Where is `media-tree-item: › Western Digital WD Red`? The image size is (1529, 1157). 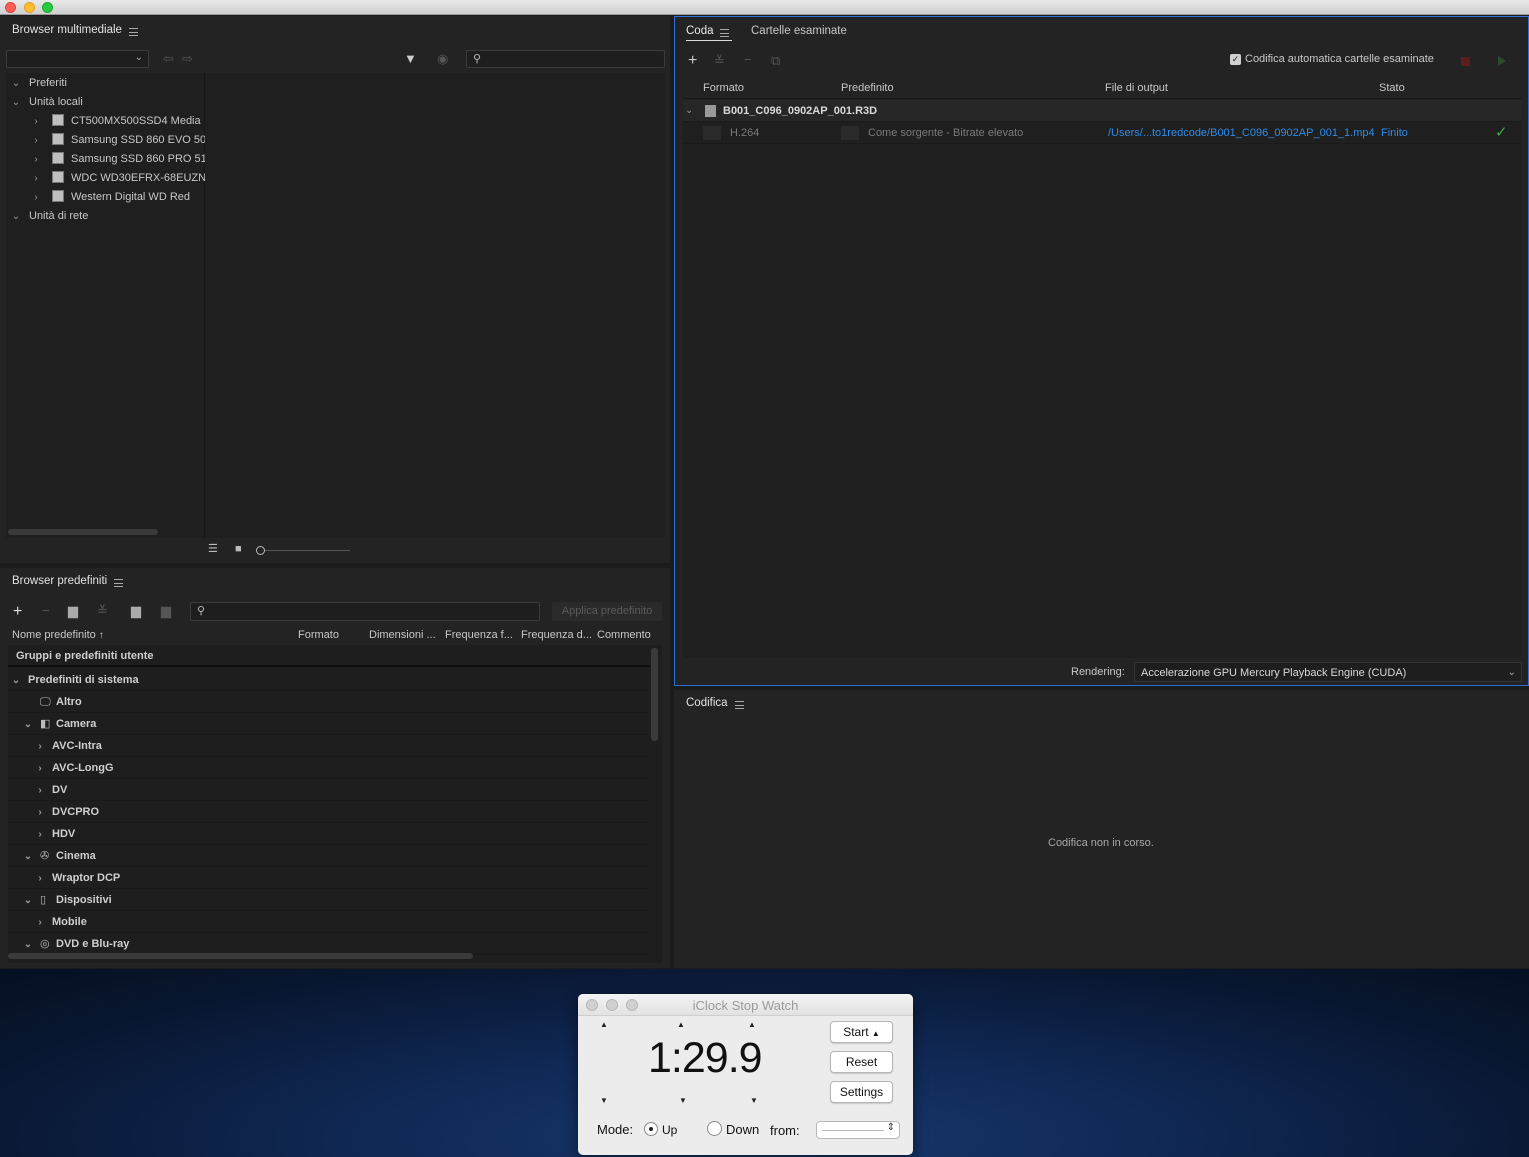 media-tree-item: › Western Digital WD Red is located at coordinates (110, 197).